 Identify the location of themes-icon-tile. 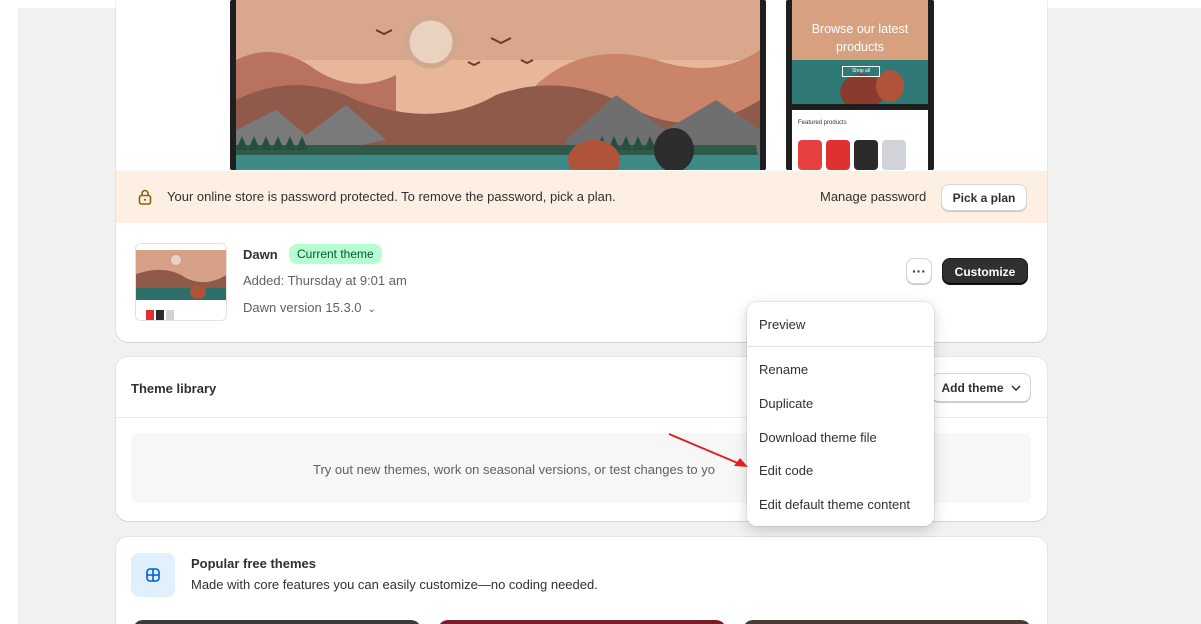
(153, 575).